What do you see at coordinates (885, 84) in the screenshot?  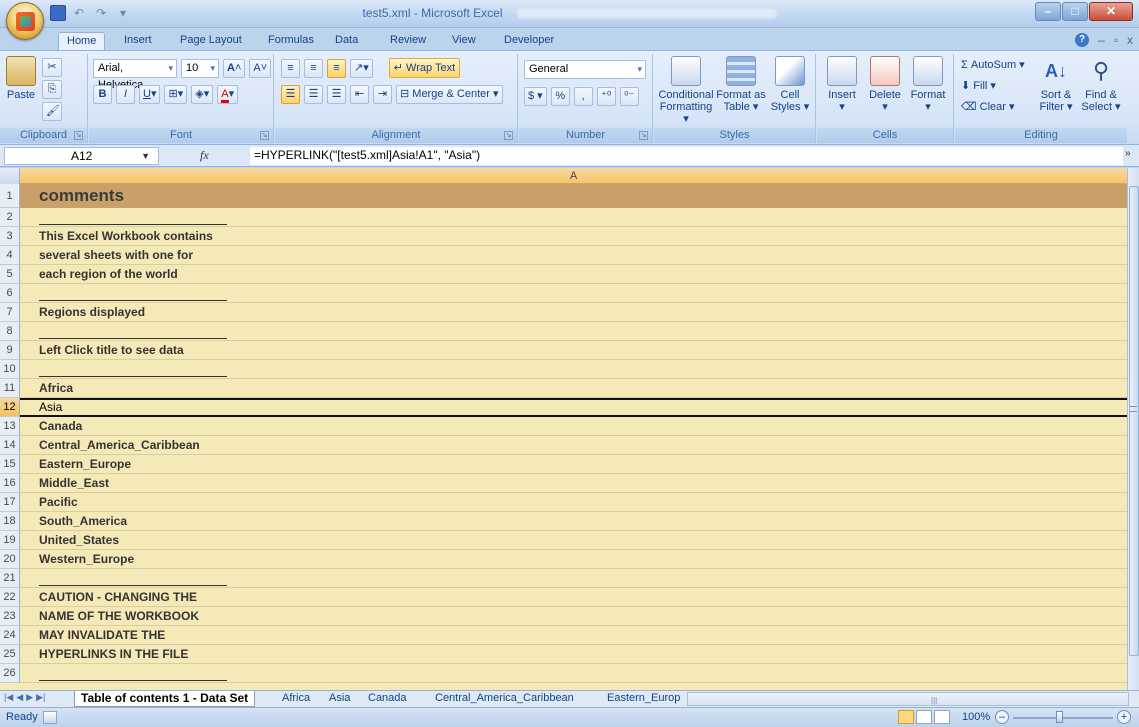 I see `delete-cells-button: Delete ▾` at bounding box center [885, 84].